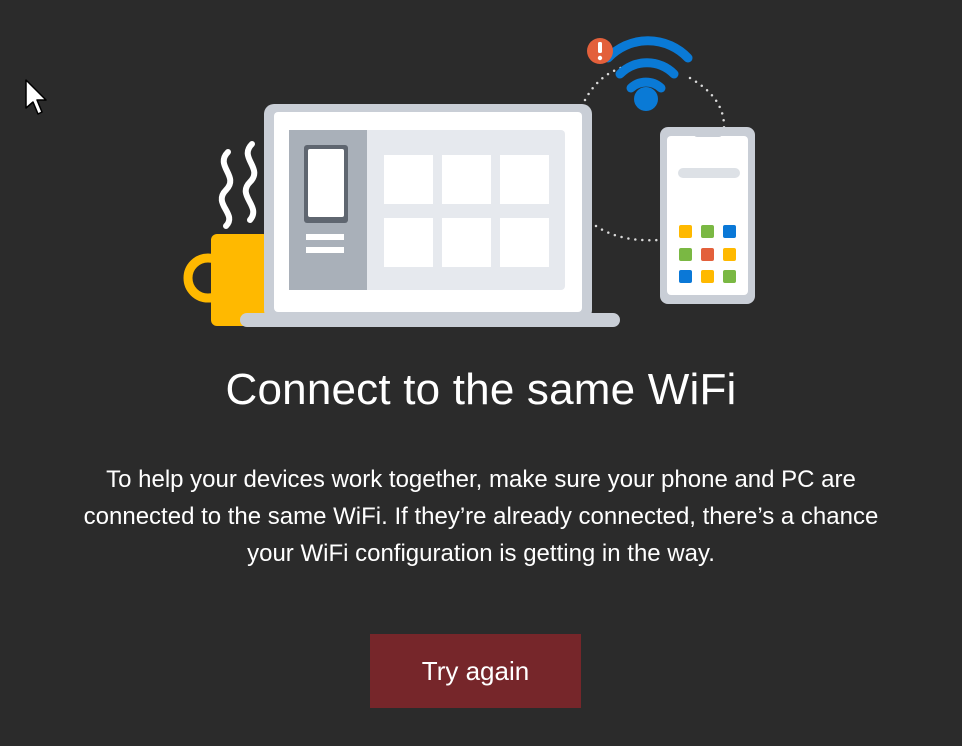 The width and height of the screenshot is (962, 746). I want to click on connection-dots-bottom, so click(627, 233).